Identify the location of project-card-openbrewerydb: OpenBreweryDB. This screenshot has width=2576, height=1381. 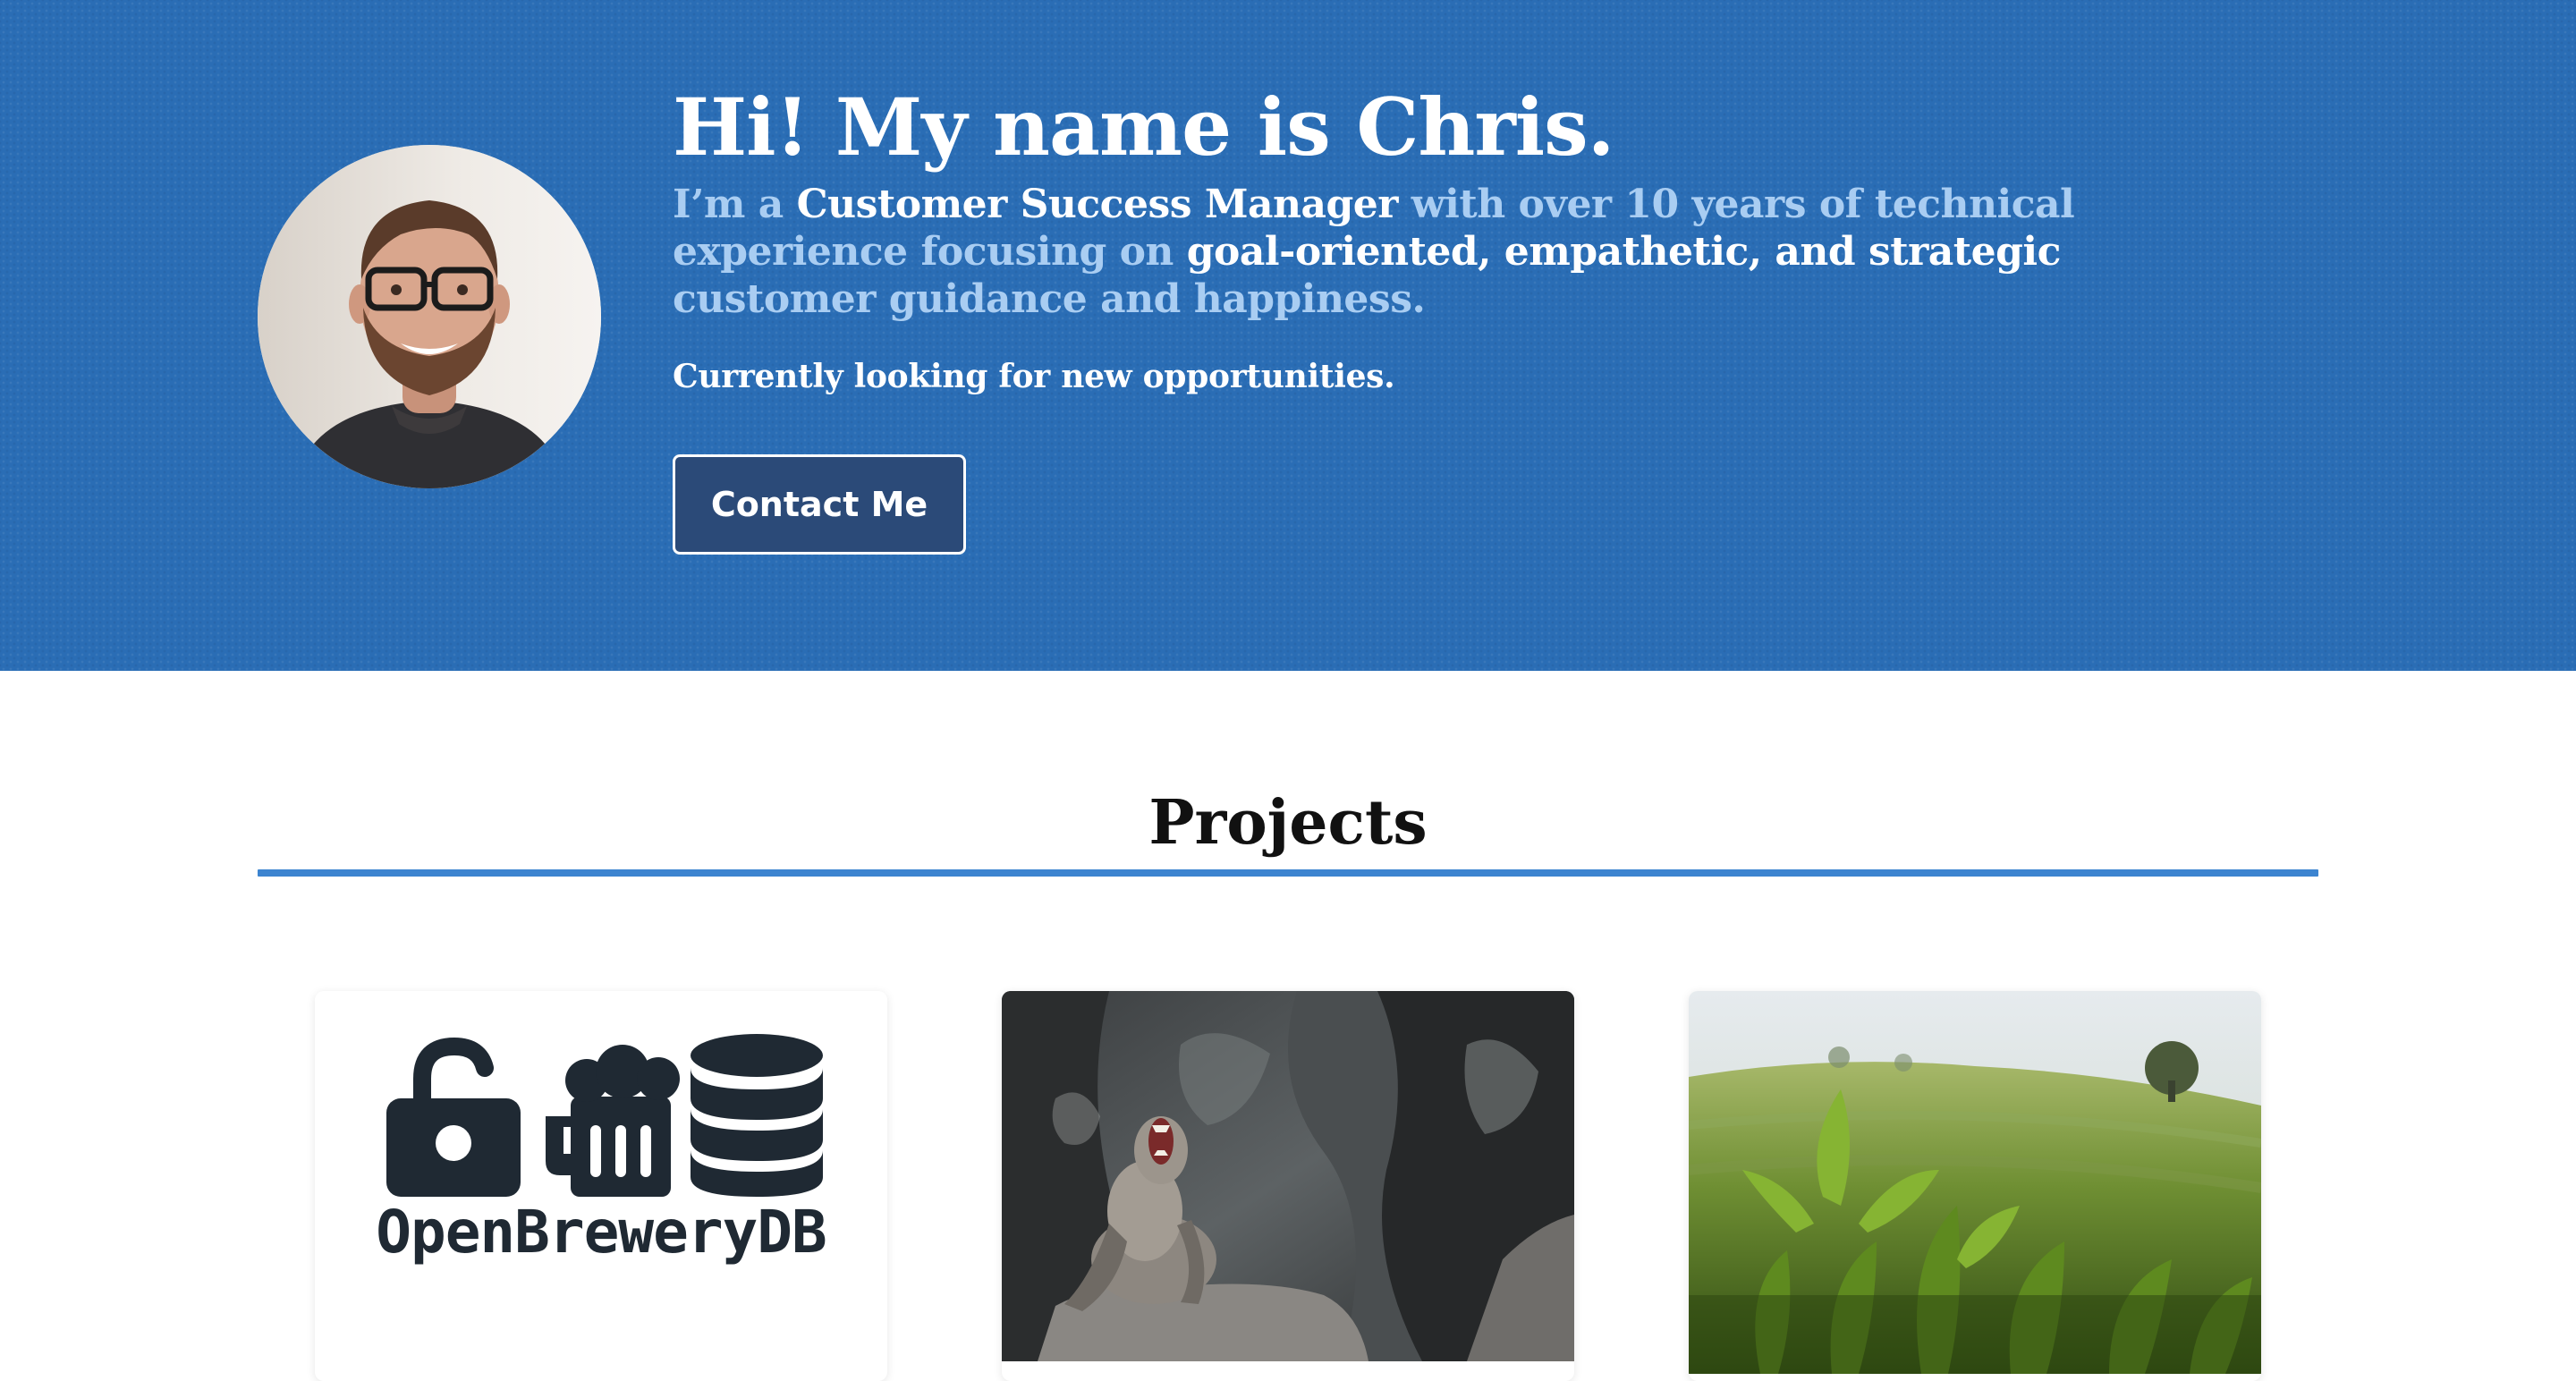
(601, 1186).